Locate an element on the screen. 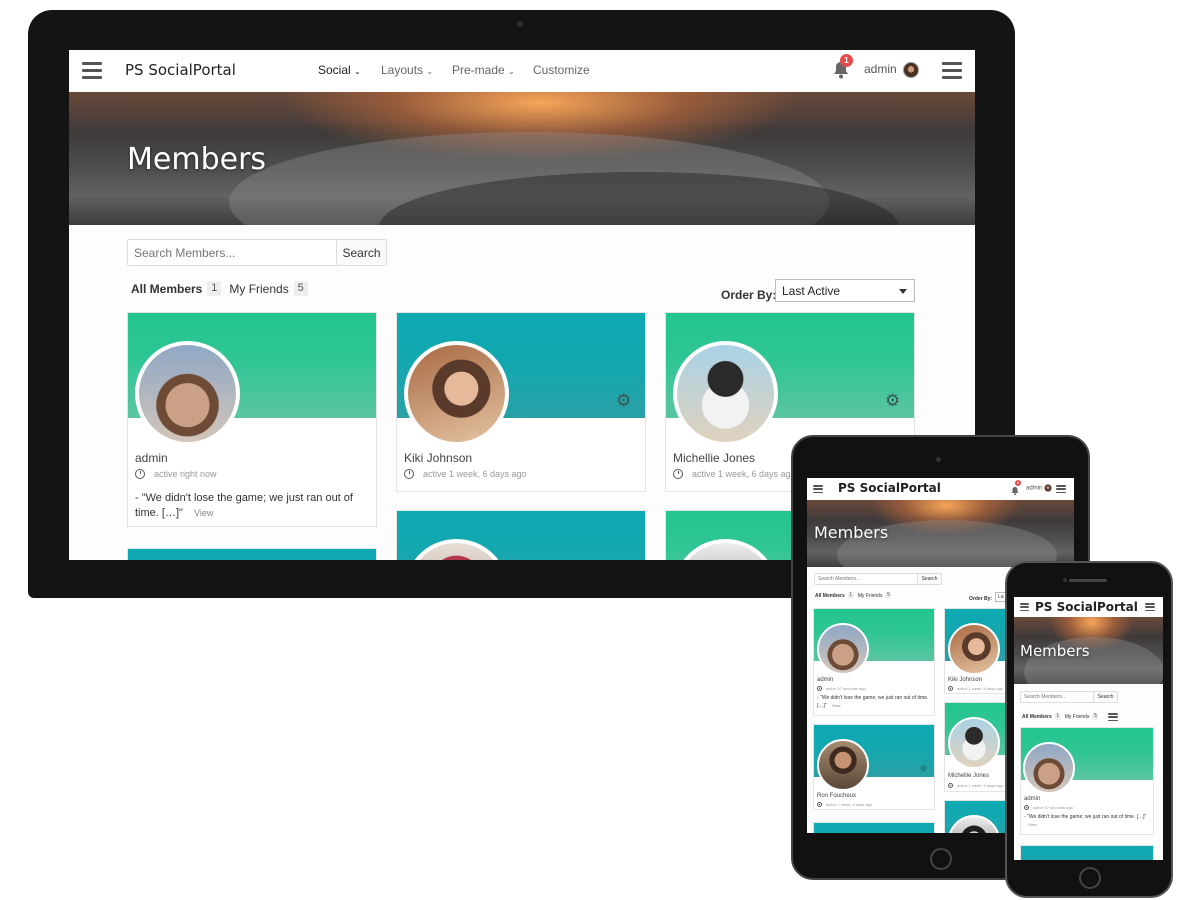  phone-camera is located at coordinates (1065, 580).